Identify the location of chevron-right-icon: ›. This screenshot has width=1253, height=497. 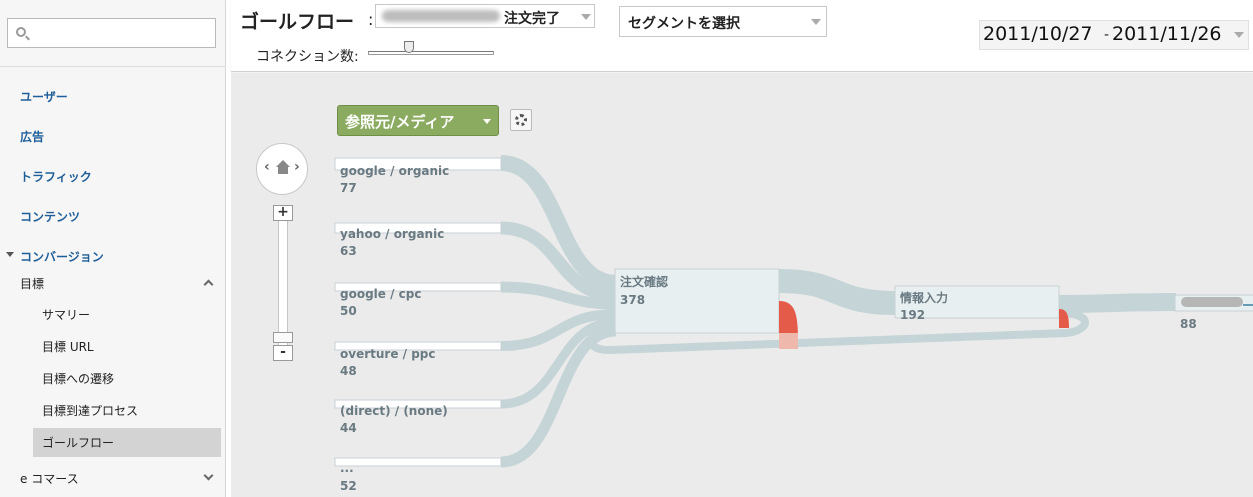
(297, 167).